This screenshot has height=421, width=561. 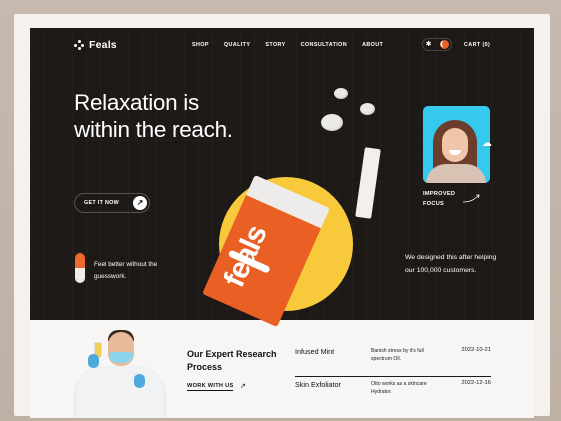 I want to click on pill-caption: Feel better without the guesswork., so click(x=126, y=270).